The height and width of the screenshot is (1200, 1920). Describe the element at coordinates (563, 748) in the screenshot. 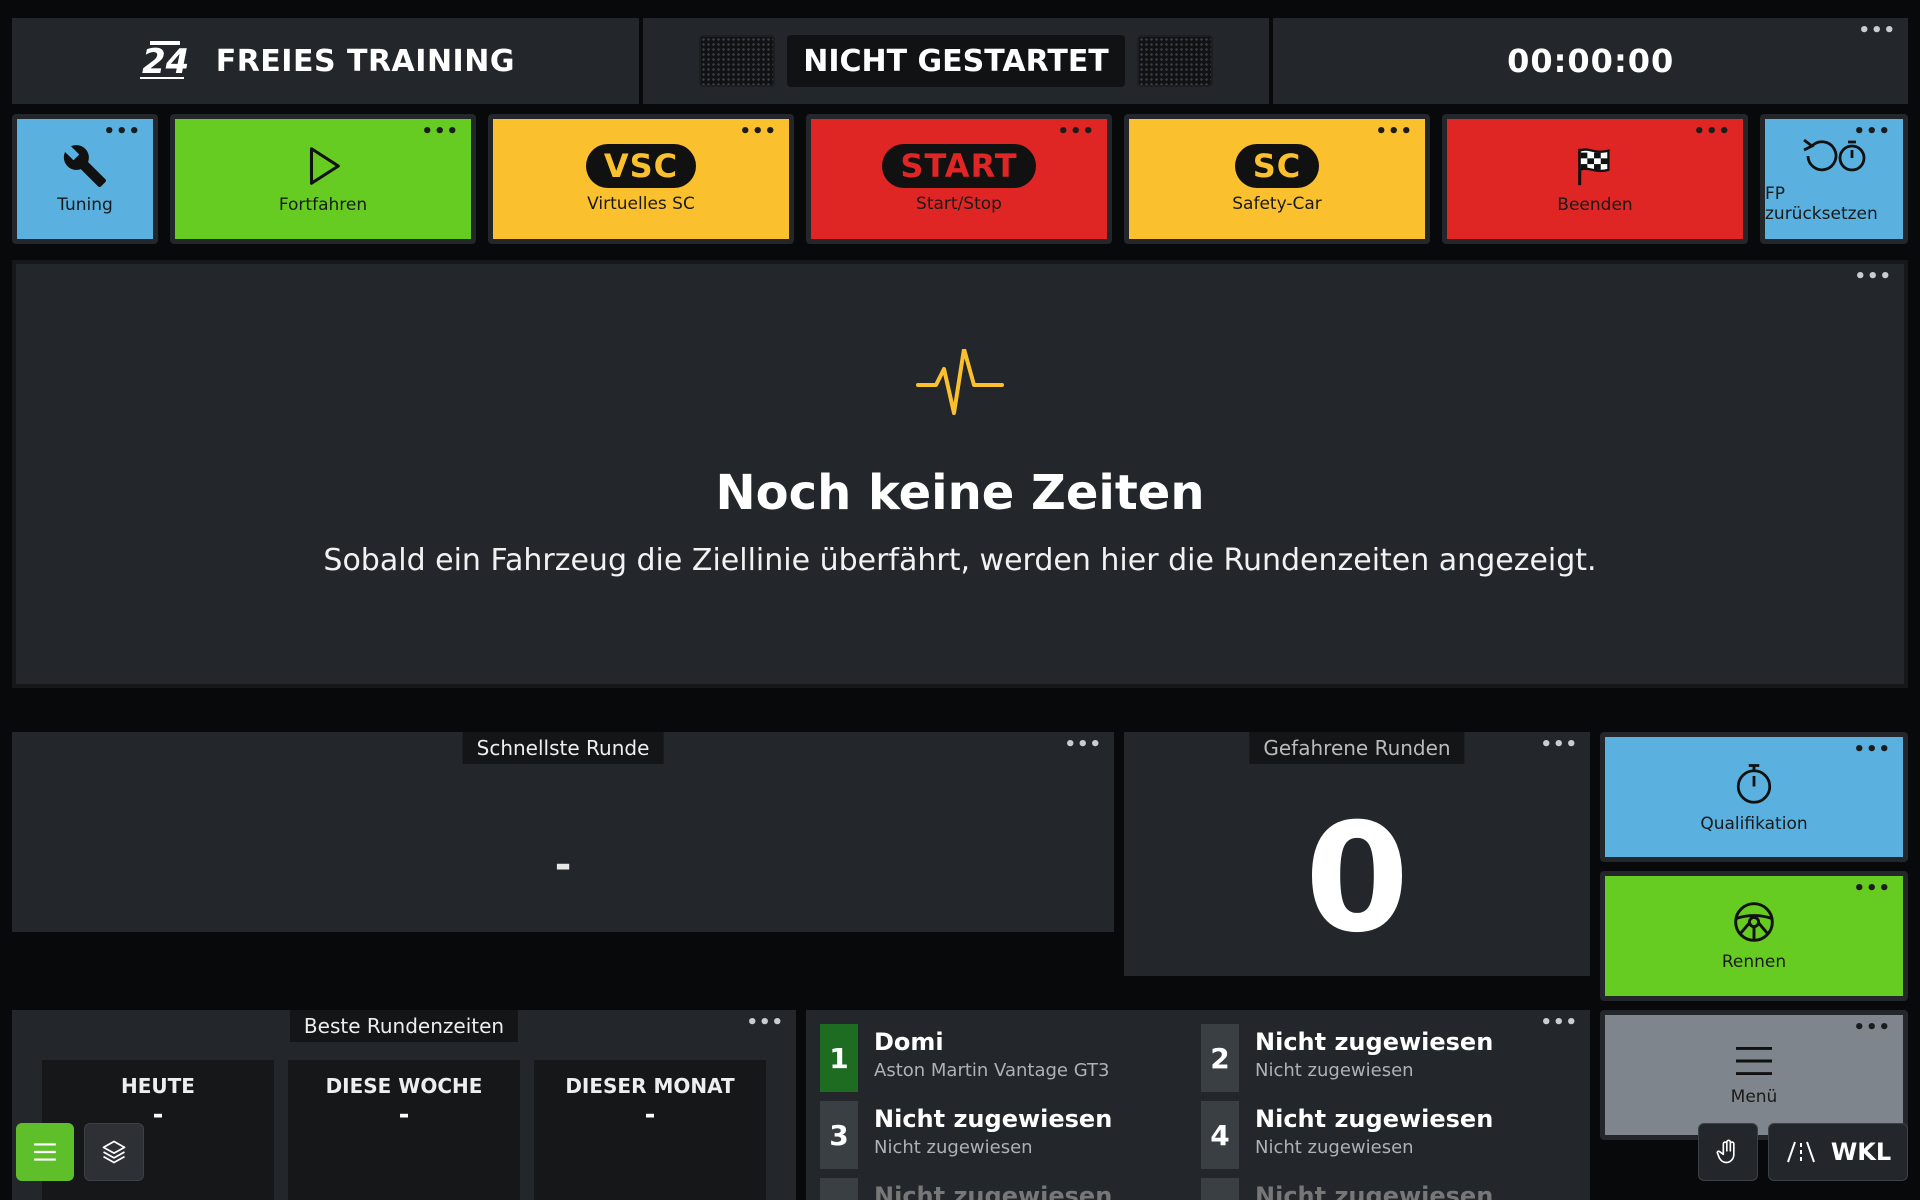

I see `fastest-lap-label: Schnellste Runde` at that location.